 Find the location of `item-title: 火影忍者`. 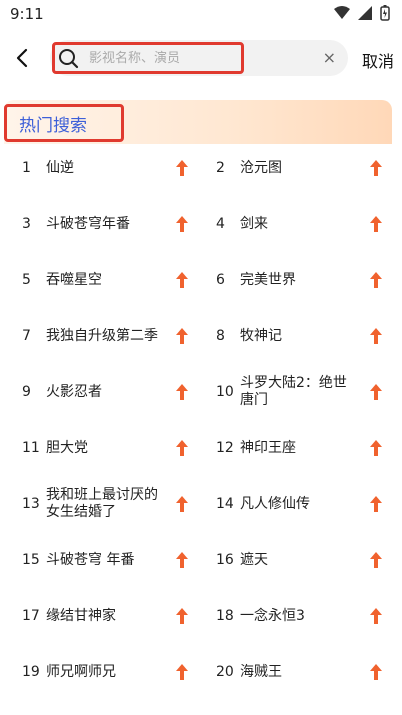

item-title: 火影忍者 is located at coordinates (74, 391).